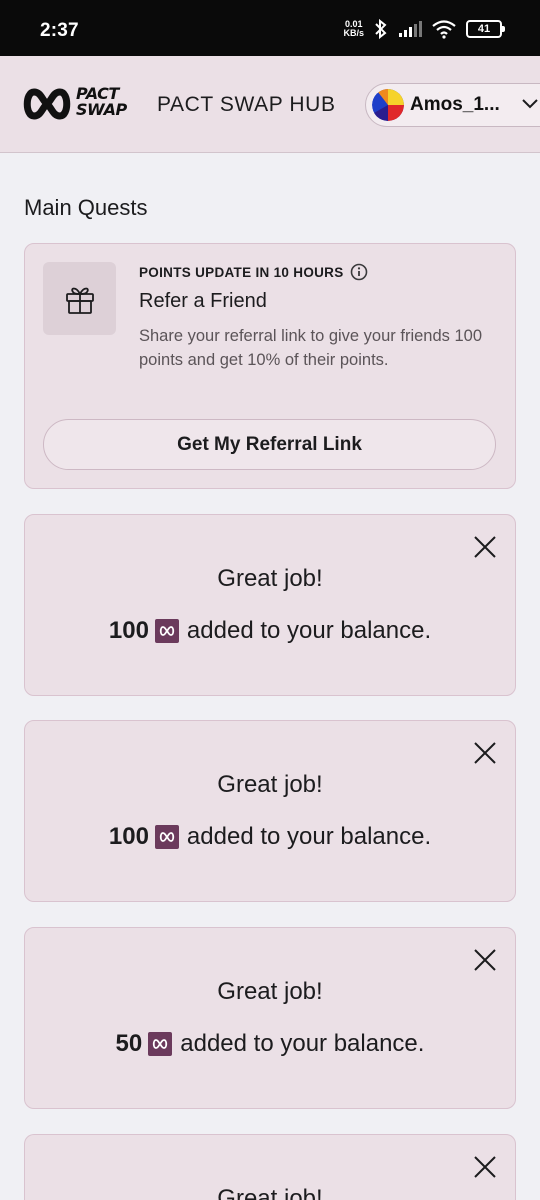 The image size is (540, 1200). What do you see at coordinates (270, 1167) in the screenshot?
I see `reward-notice: Great job!` at bounding box center [270, 1167].